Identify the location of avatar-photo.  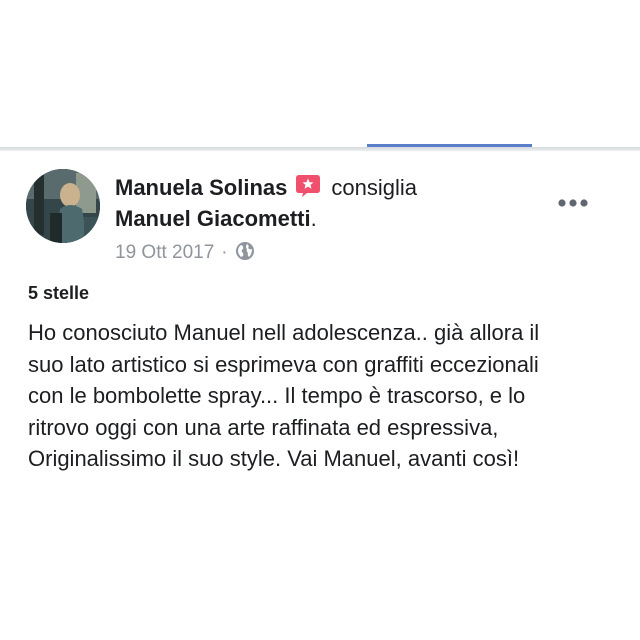
(63, 206).